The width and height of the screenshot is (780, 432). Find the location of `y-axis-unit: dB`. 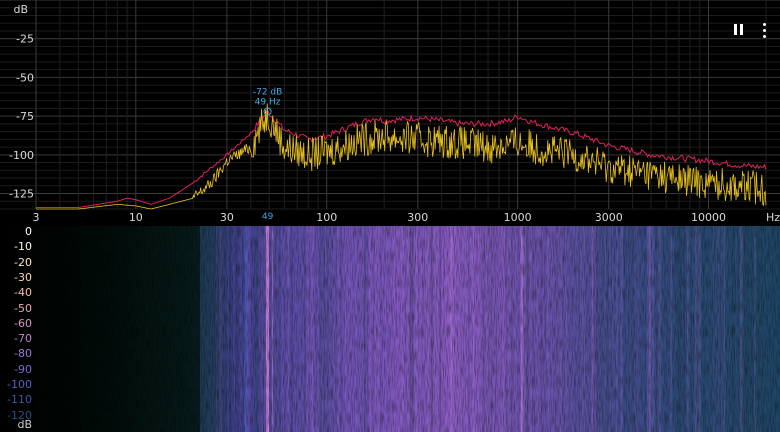

y-axis-unit: dB is located at coordinates (20, 9).